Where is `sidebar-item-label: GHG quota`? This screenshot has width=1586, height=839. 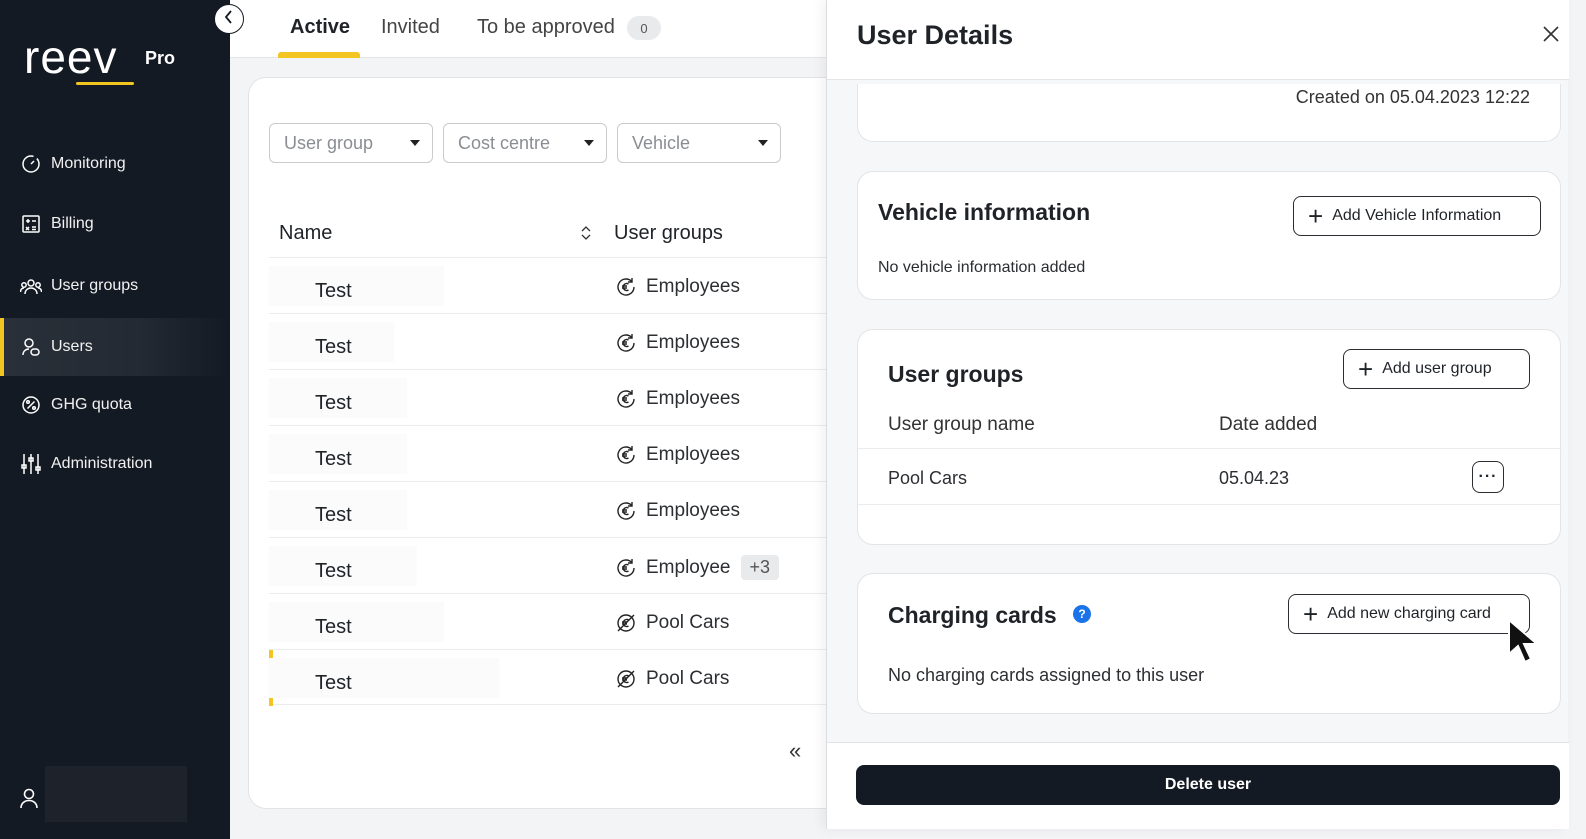
sidebar-item-label: GHG quota is located at coordinates (91, 404).